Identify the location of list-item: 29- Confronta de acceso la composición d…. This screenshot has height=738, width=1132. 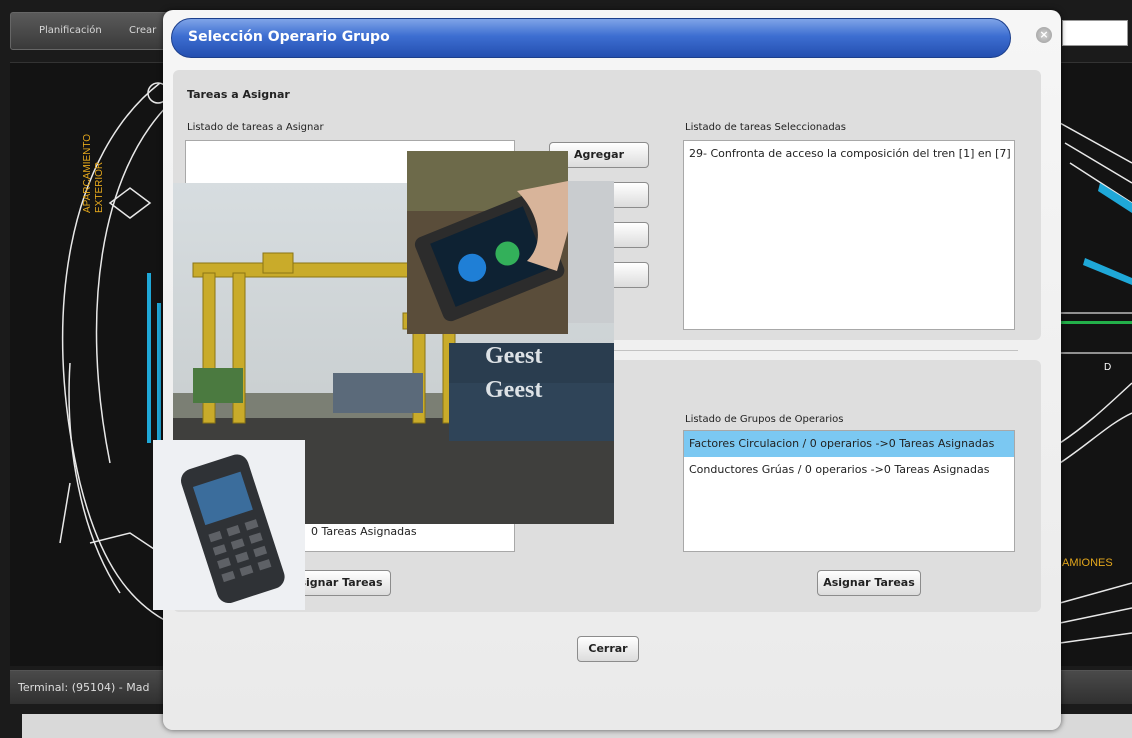
(849, 154).